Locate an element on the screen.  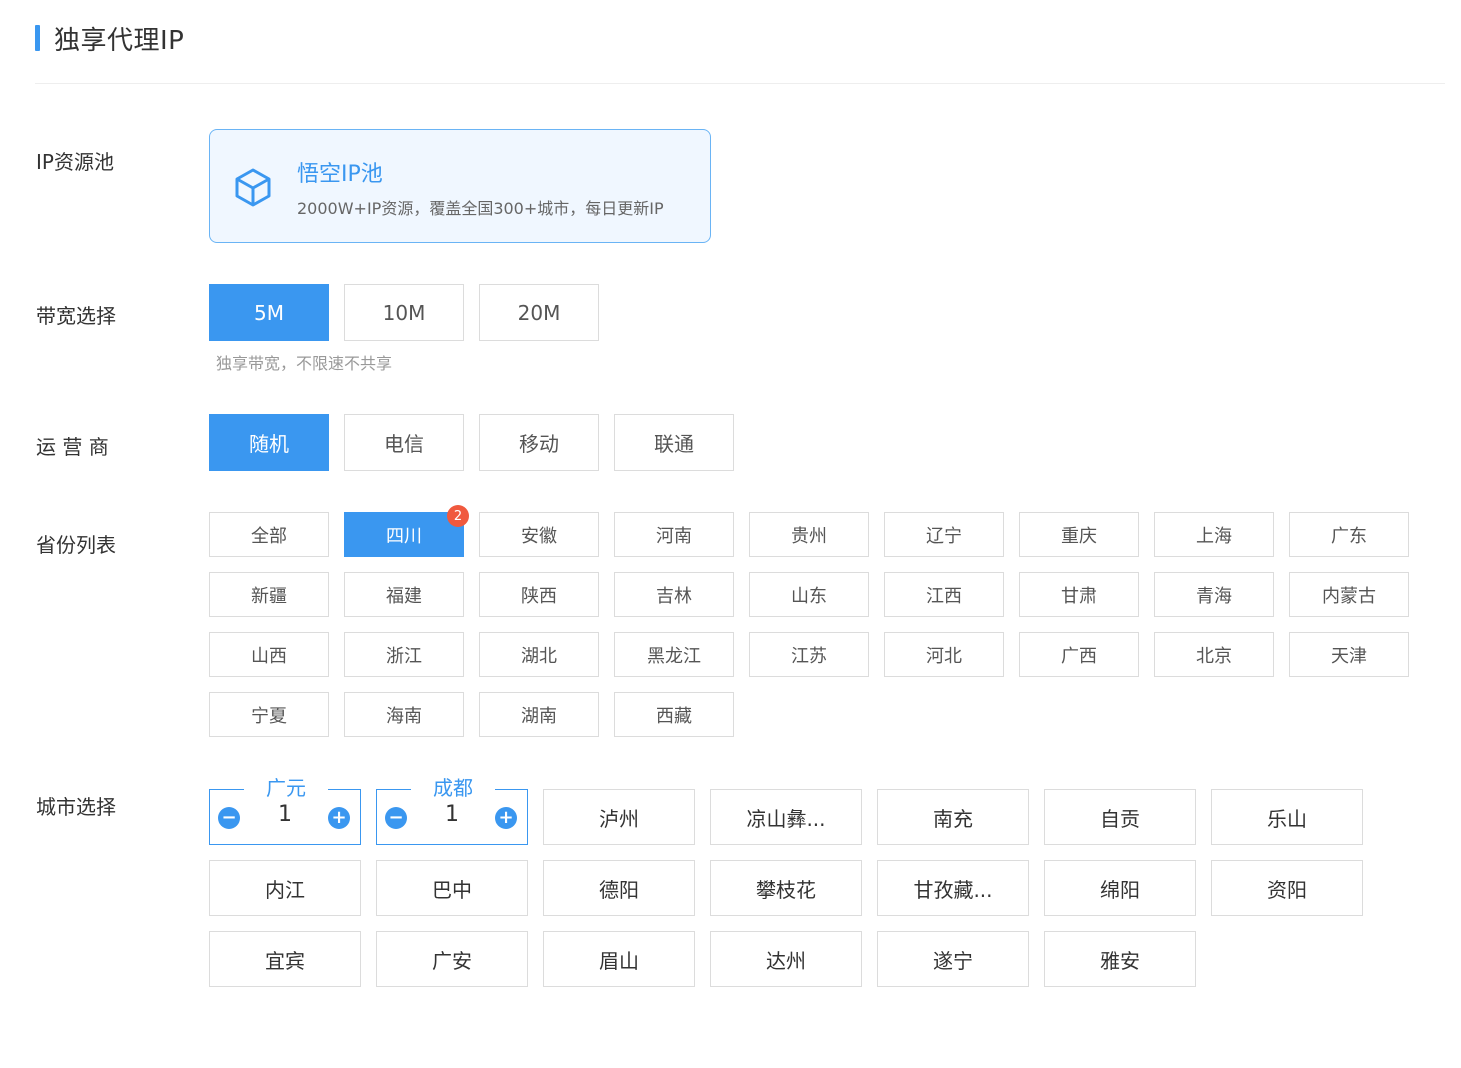
page-title: 独享代理IP is located at coordinates (119, 40).